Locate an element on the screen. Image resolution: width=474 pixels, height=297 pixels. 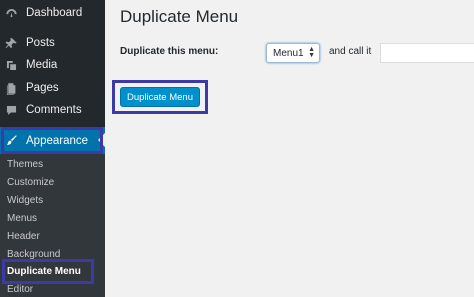
highlight-box-duplicate-menu is located at coordinates (48, 271).